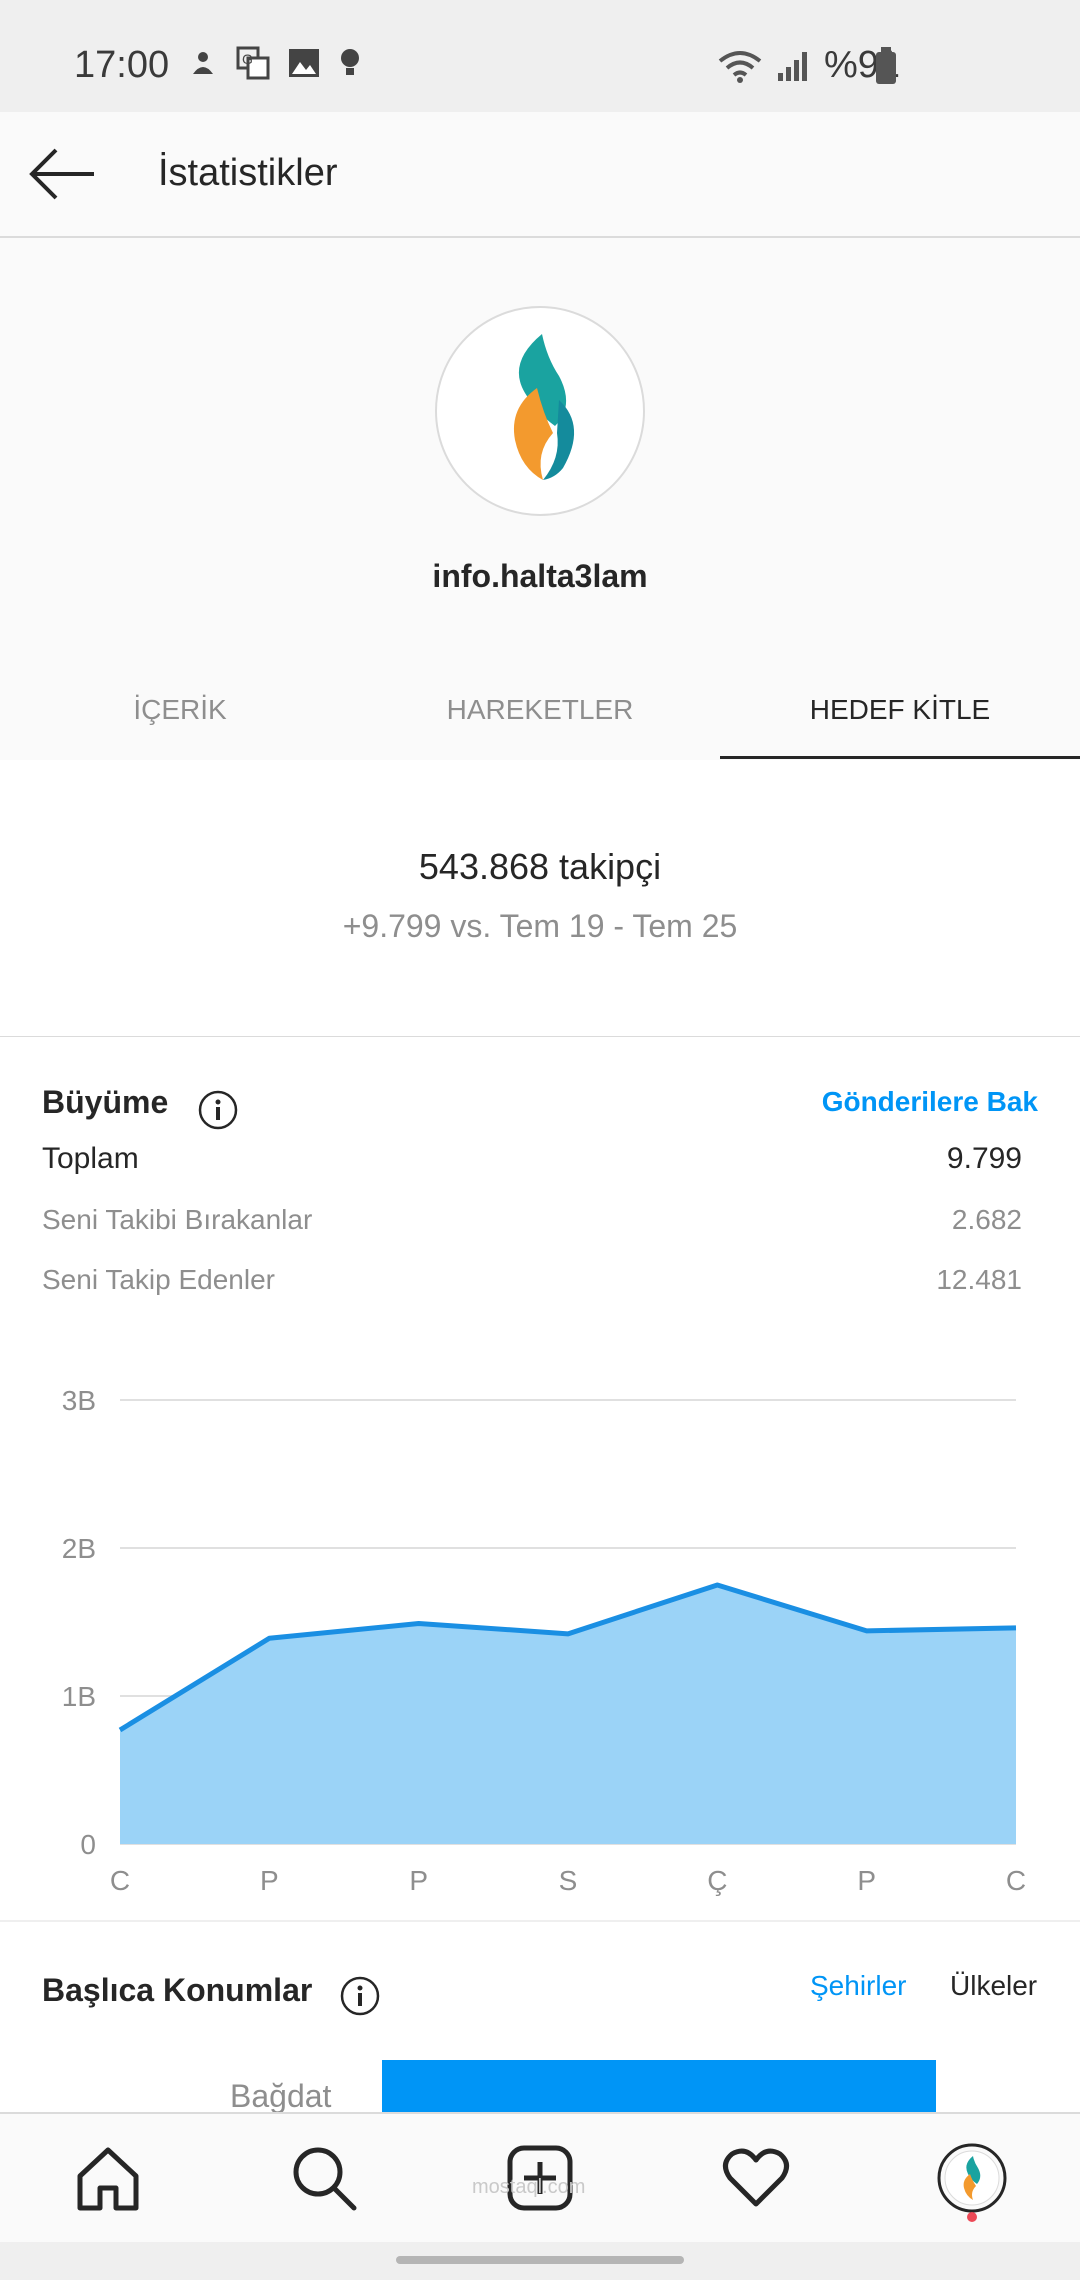  Describe the element at coordinates (886, 65) in the screenshot. I see `battery-icon` at that location.